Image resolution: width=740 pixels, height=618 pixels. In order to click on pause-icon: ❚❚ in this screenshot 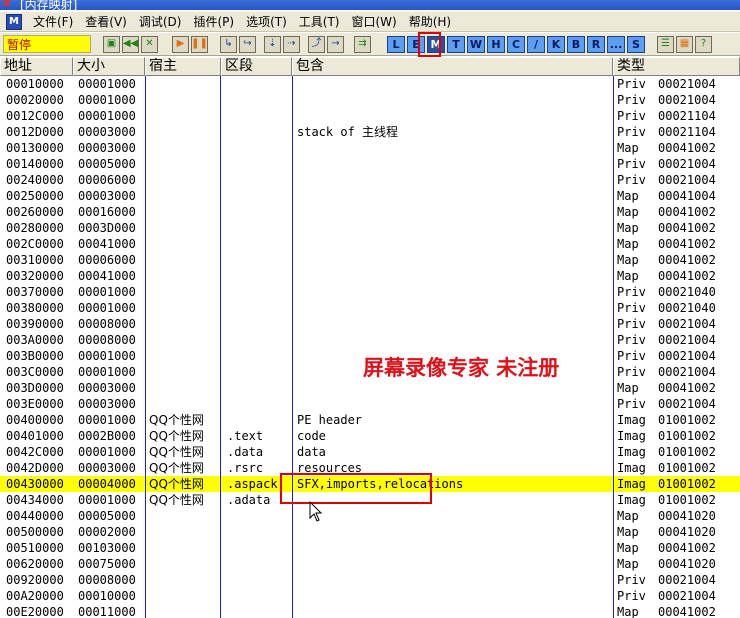, I will do `click(199, 44)`.